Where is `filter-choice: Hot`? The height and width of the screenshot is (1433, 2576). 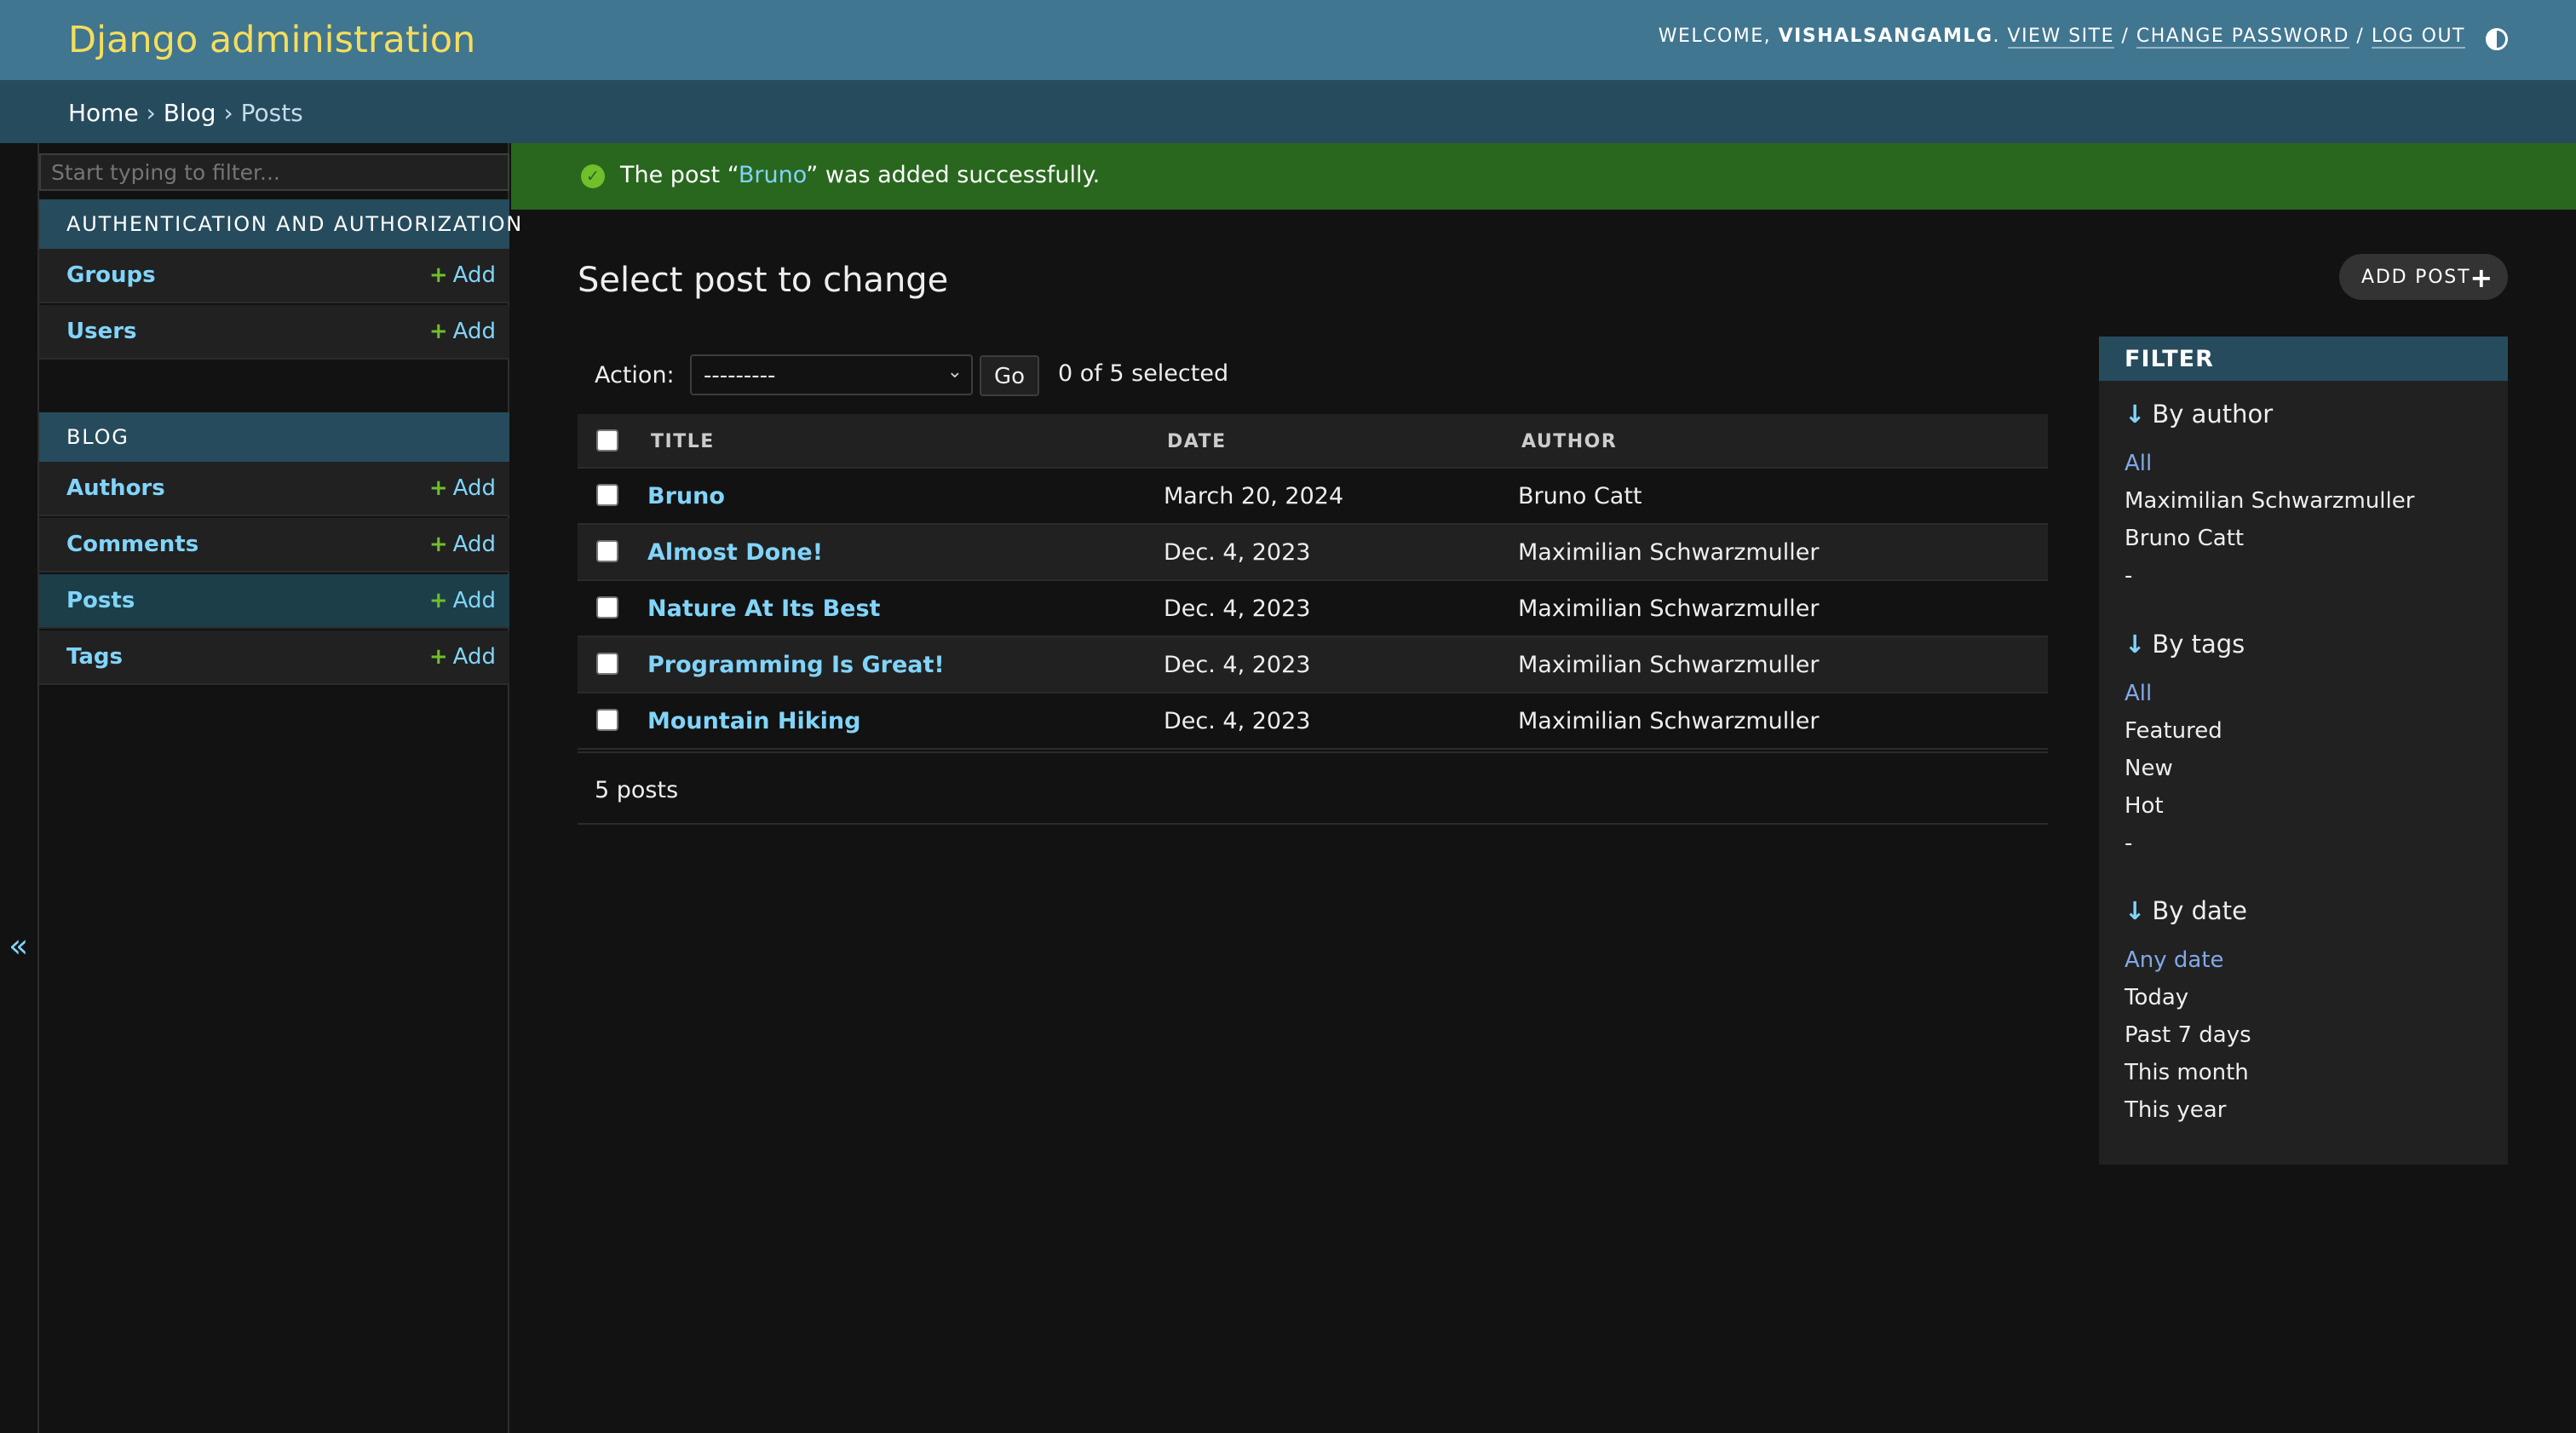
filter-choice: Hot is located at coordinates (2144, 806).